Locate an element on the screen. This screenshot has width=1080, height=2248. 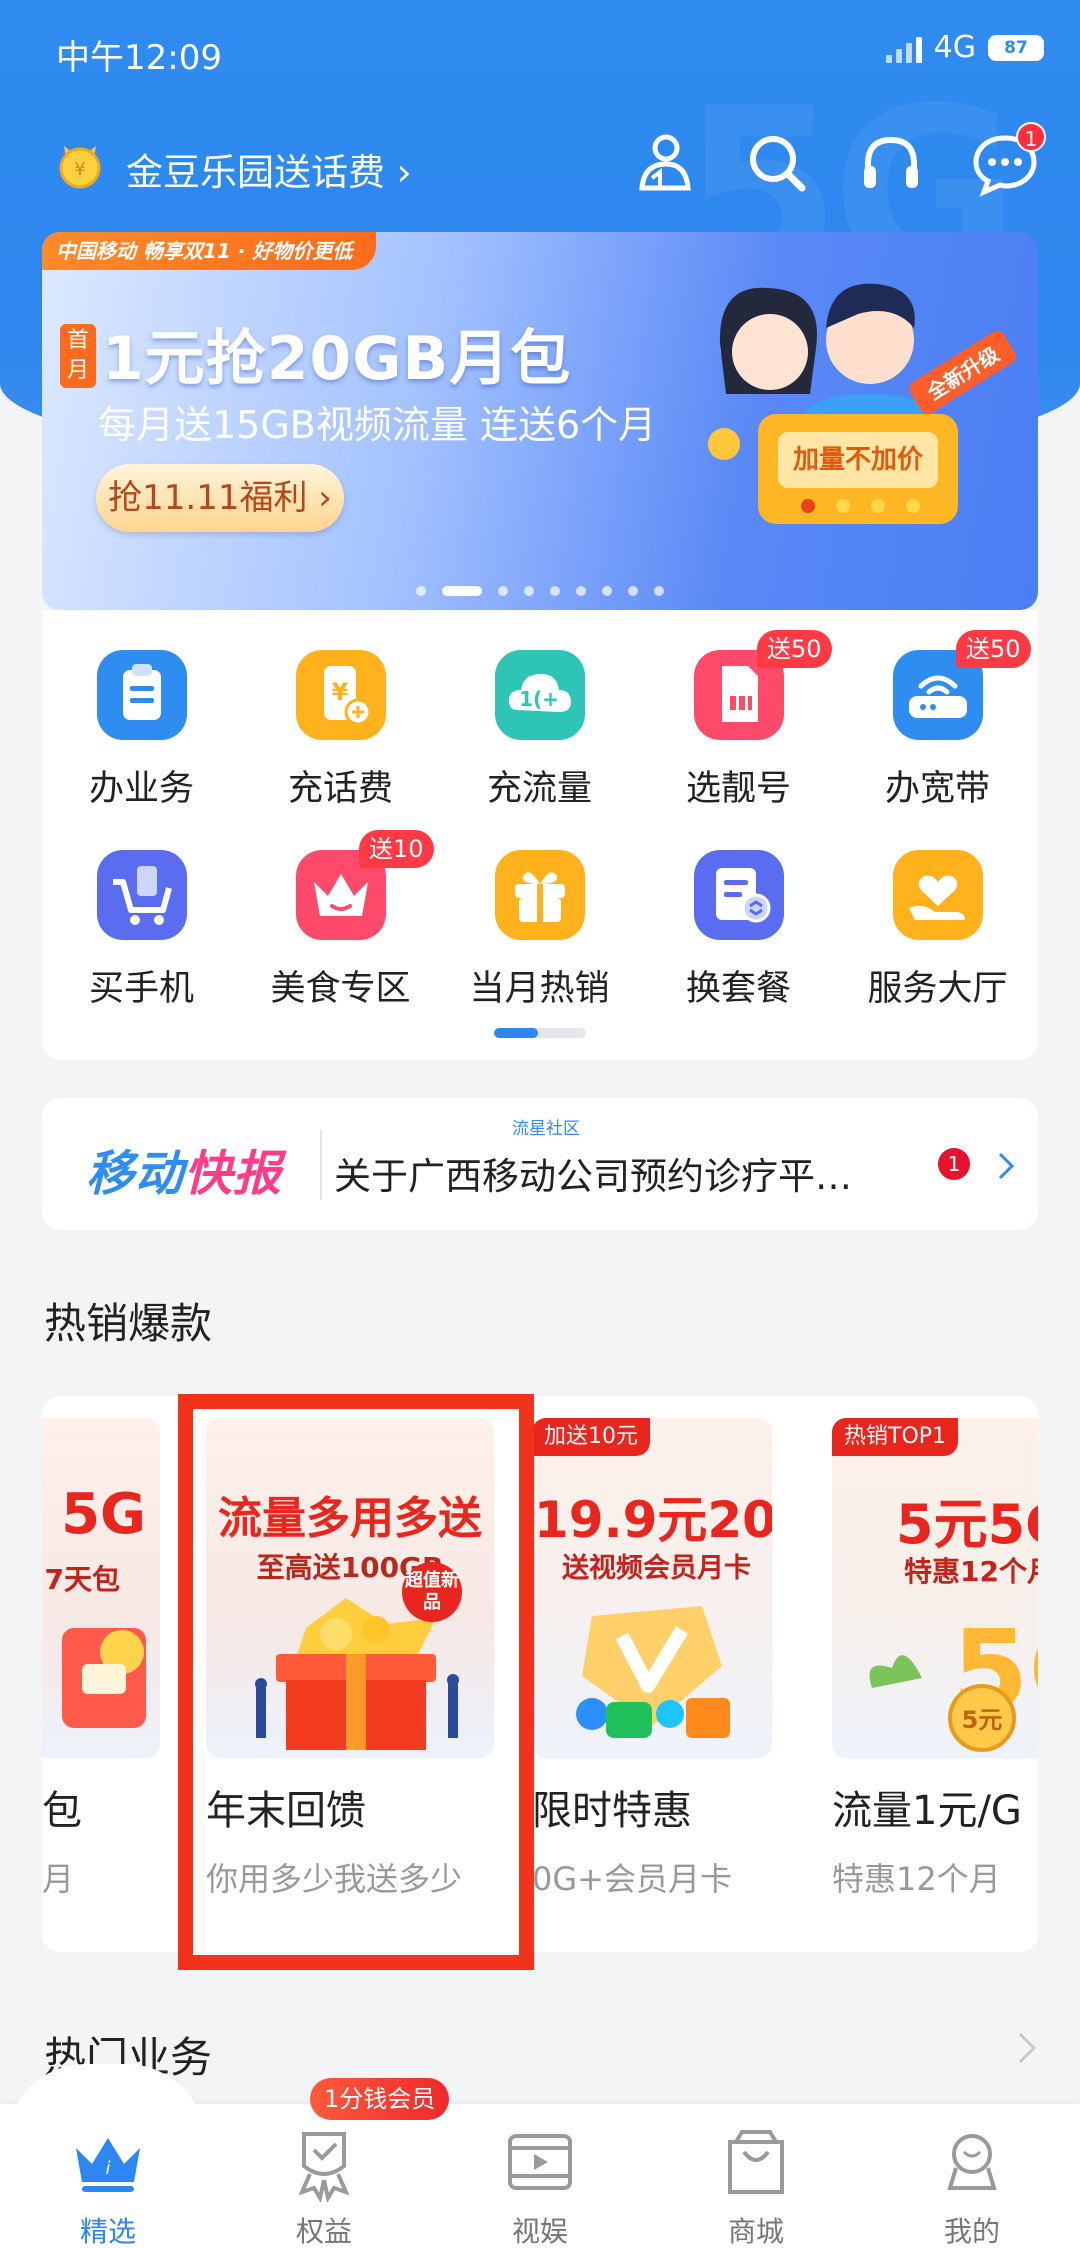
product-card: 加送10元 19.9元20G 送视频会员月卡 限时特惠 0G+会员月卡 is located at coordinates (652, 1659).